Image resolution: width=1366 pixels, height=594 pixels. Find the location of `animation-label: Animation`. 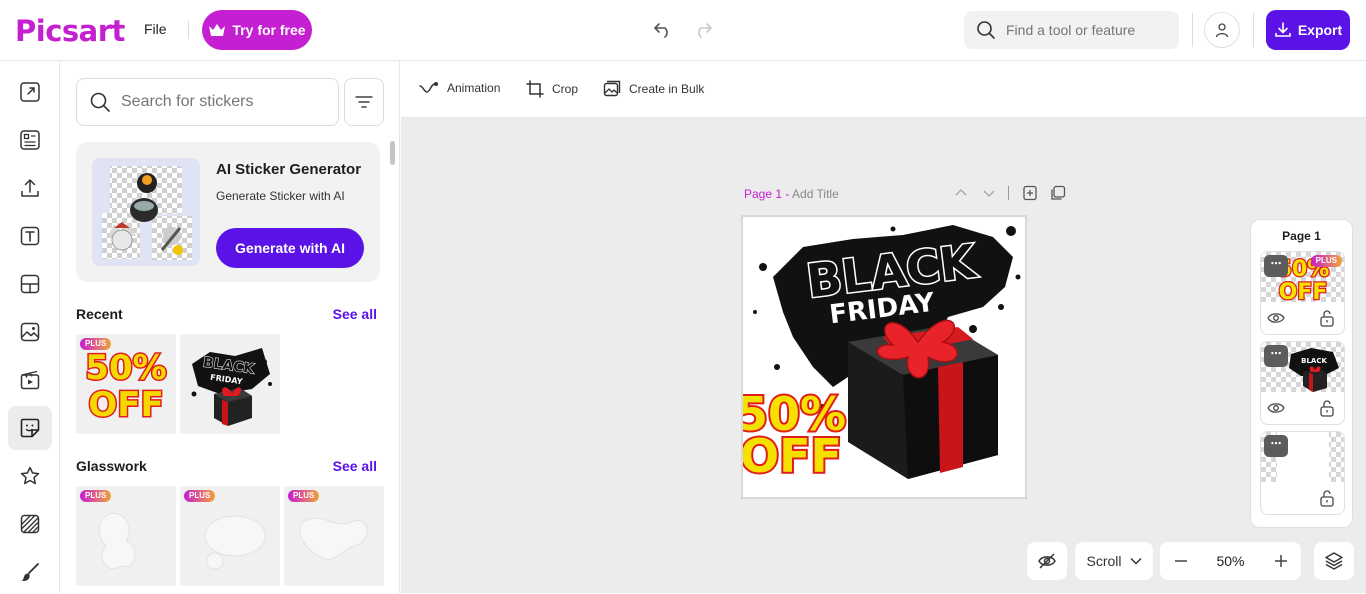

animation-label: Animation is located at coordinates (474, 88).